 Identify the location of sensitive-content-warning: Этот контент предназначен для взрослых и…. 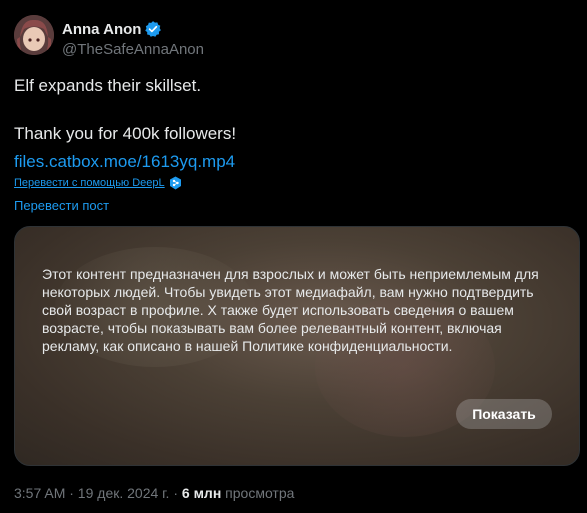
(290, 310).